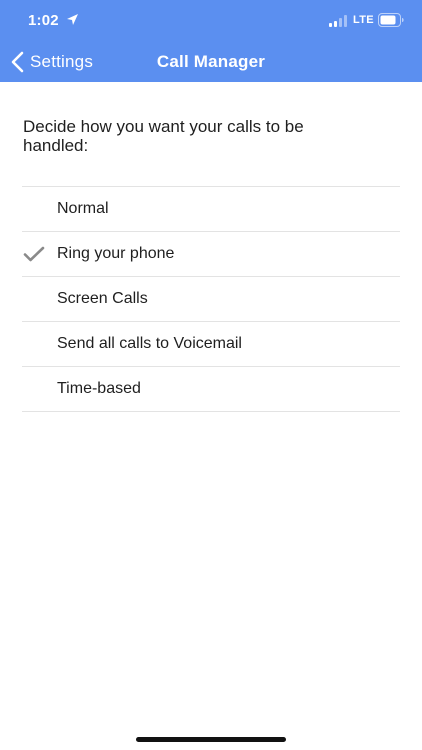  What do you see at coordinates (116, 253) in the screenshot?
I see `option-label: Ring your phone` at bounding box center [116, 253].